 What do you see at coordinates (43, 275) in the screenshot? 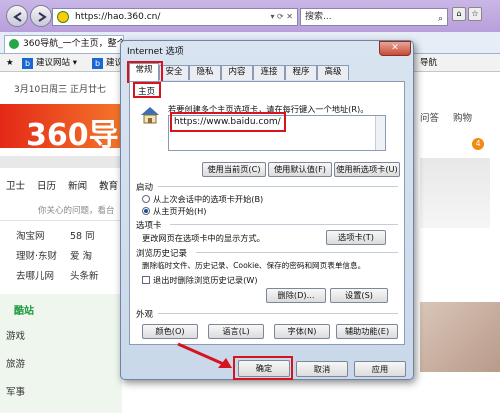
I see `site-link: 去哪儿网` at bounding box center [43, 275].